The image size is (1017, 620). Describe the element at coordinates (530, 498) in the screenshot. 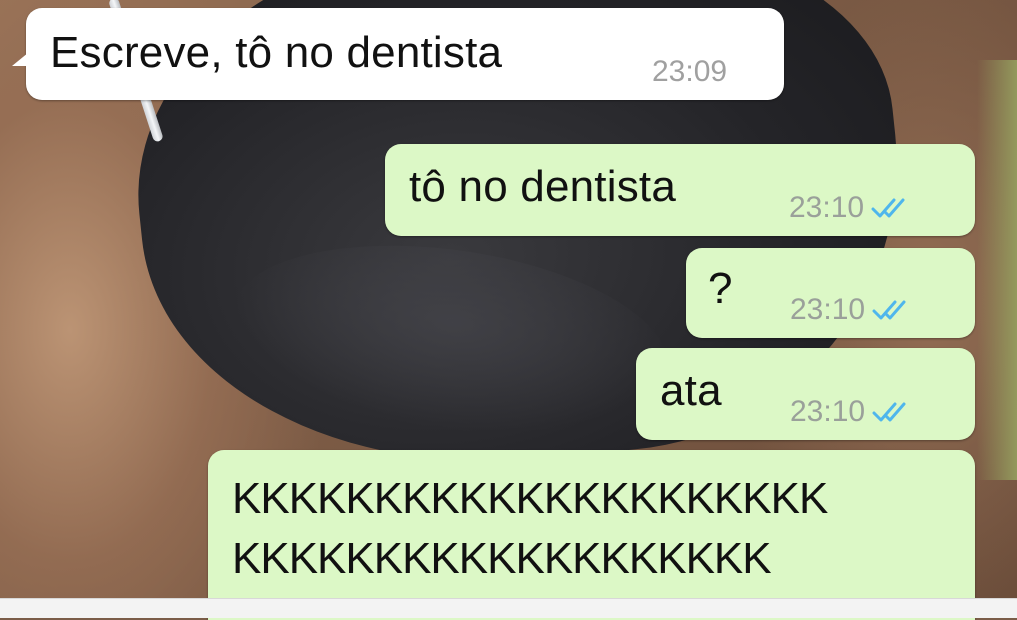

I see `message-text-line: KKKKKKKKKKKKKKKKKKKKK` at that location.